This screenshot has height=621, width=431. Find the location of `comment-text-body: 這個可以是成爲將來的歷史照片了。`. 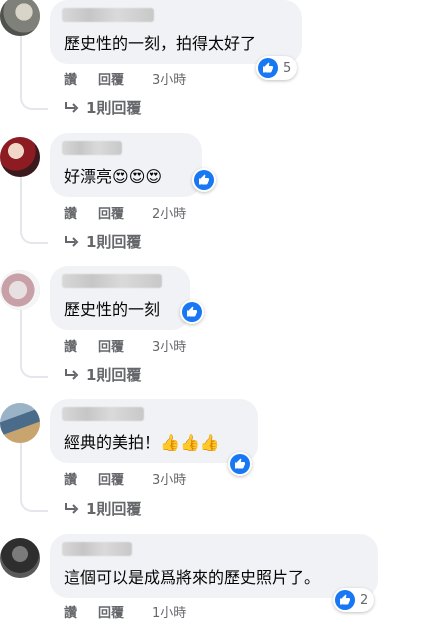

comment-text-body: 這個可以是成爲將來的歷史照片了。 is located at coordinates (192, 577).